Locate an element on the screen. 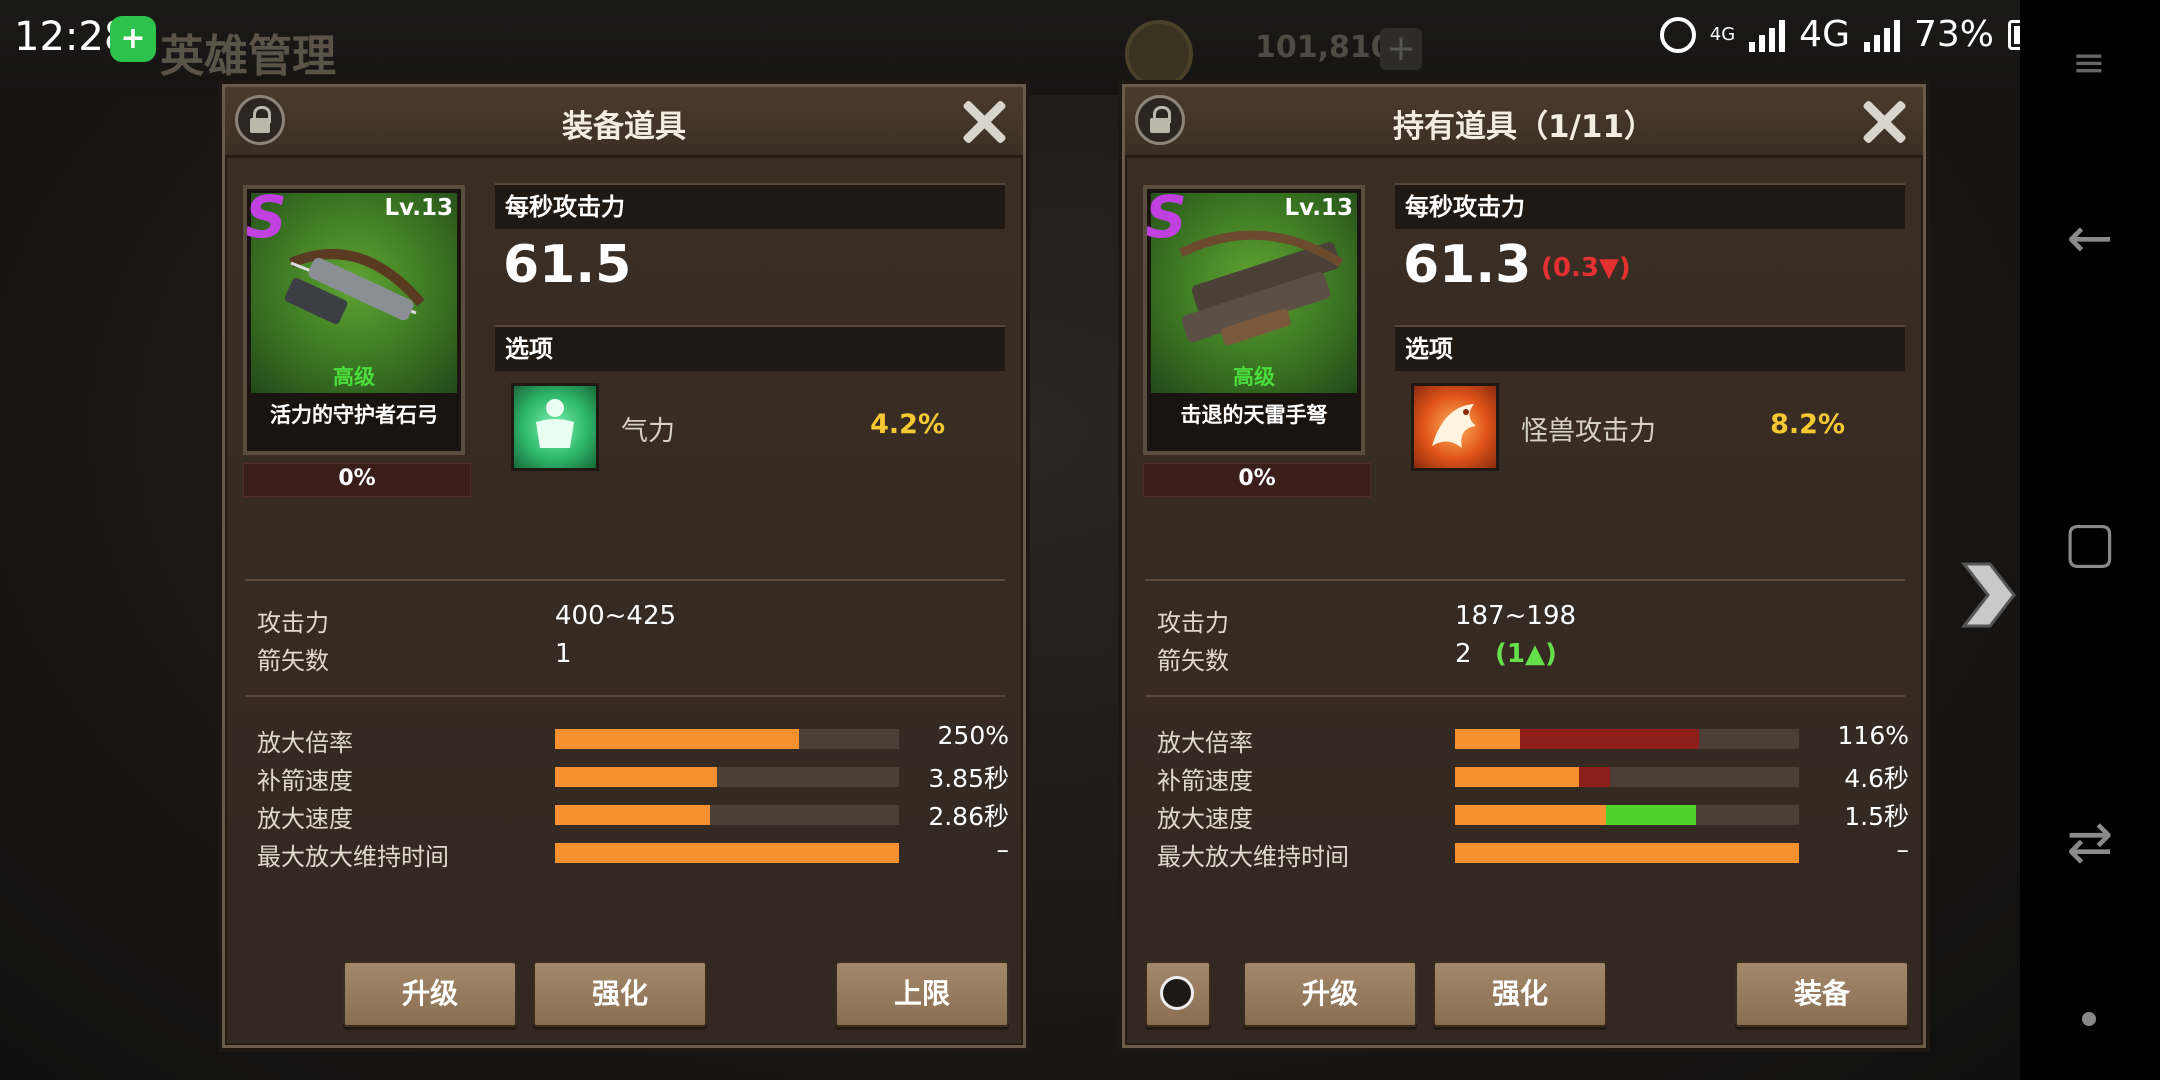 The image size is (2160, 1080). item-name: 击退的天雷手弩 is located at coordinates (1254, 415).